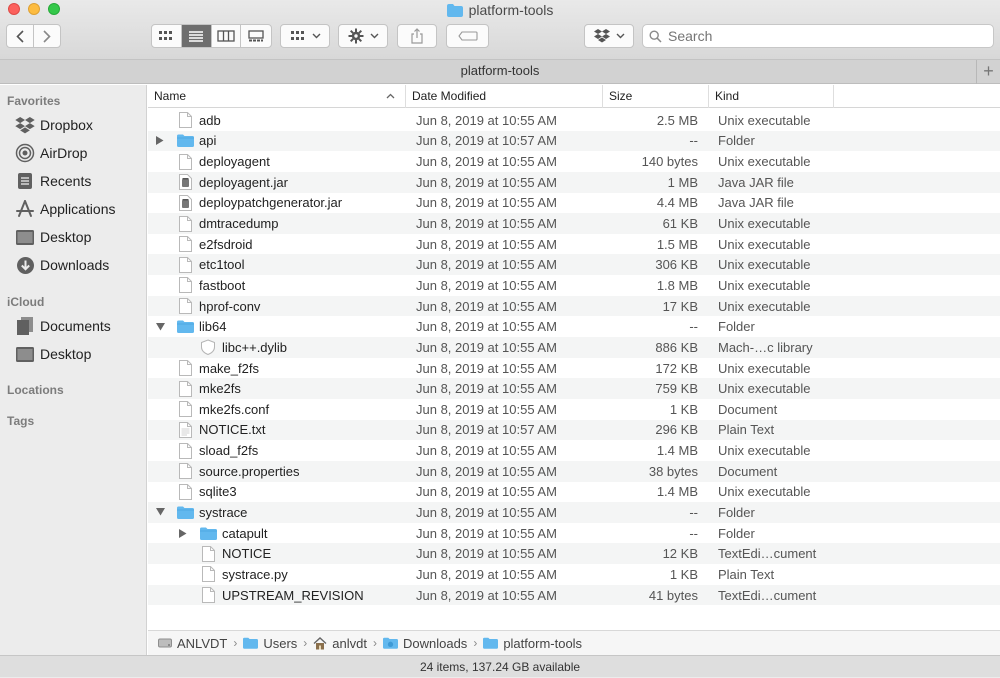 Image resolution: width=1000 pixels, height=678 pixels. What do you see at coordinates (532, 643) in the screenshot?
I see `path-item-platform-tools: platform-tools` at bounding box center [532, 643].